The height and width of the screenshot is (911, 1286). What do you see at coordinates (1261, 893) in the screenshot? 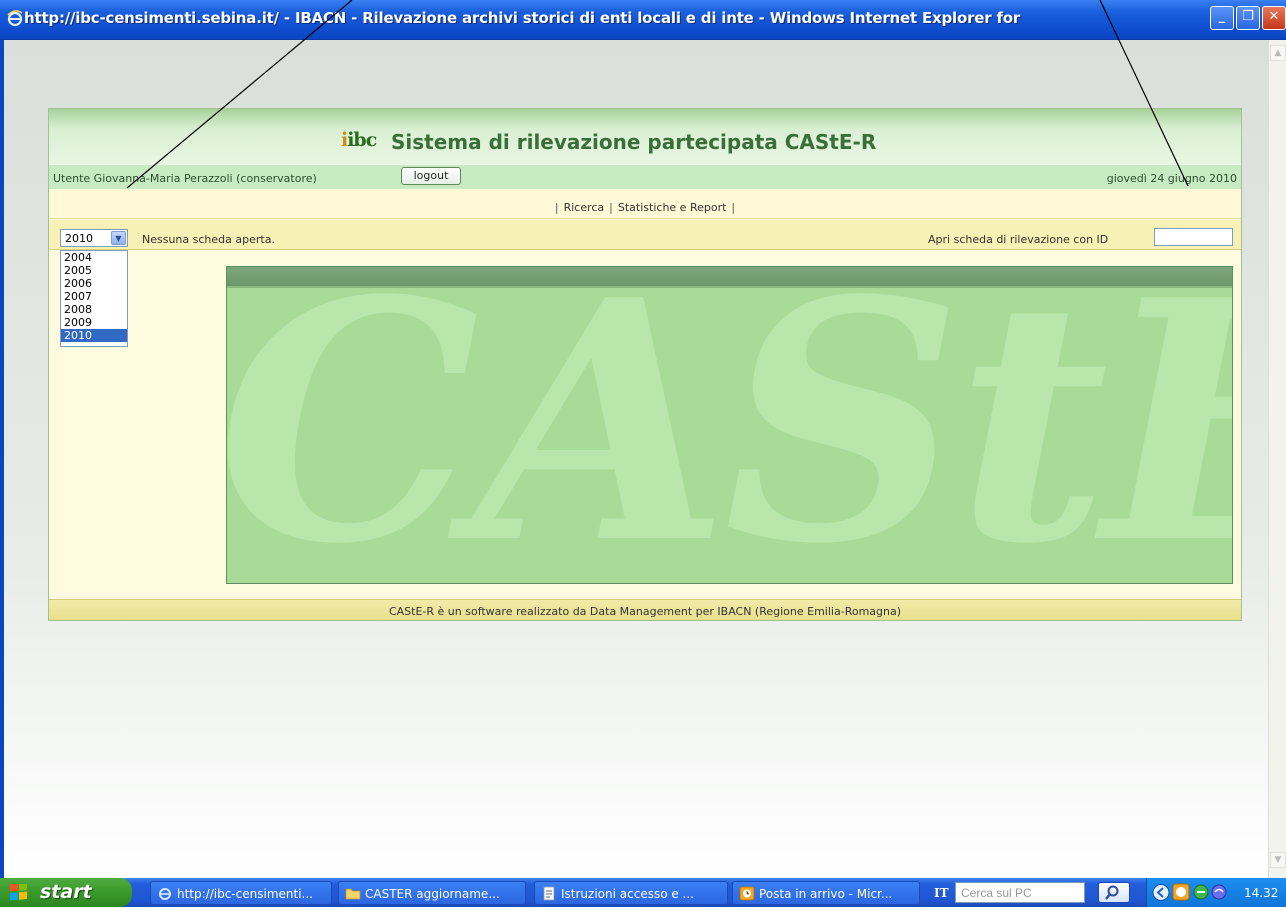
I see `taskbar-clock: 14.32` at bounding box center [1261, 893].